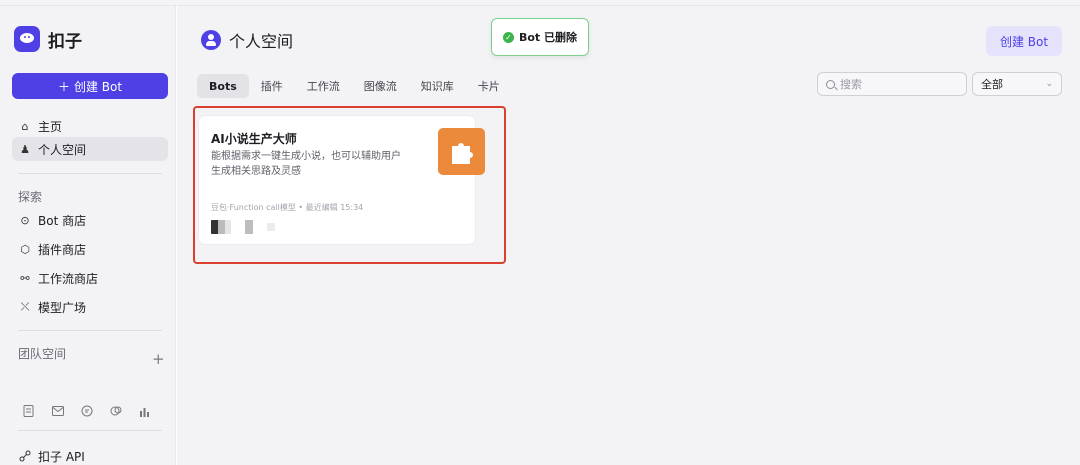 The width and height of the screenshot is (1080, 465). Describe the element at coordinates (261, 41) in the screenshot. I see `page-title: 个人空间` at that location.